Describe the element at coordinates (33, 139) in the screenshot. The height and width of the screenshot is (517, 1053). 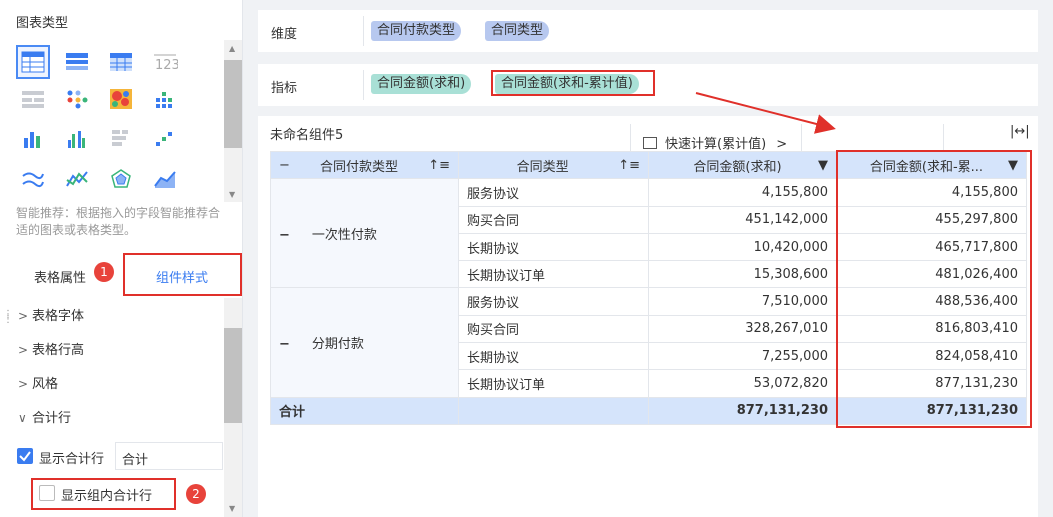
I see `bar-chart-icon` at that location.